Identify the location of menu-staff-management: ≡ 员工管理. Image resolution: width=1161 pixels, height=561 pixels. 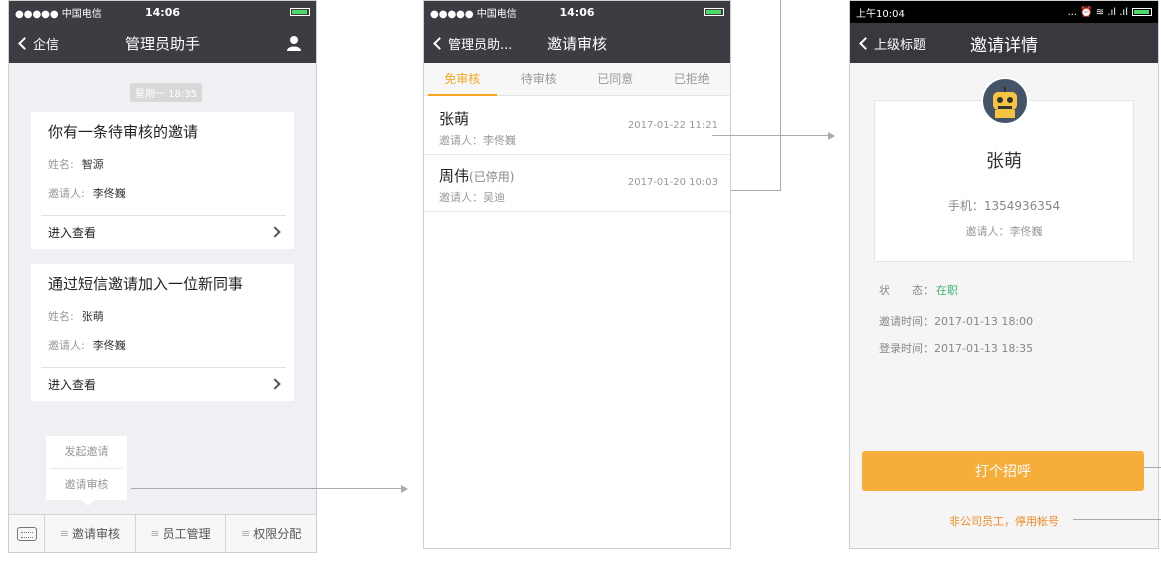
(181, 533).